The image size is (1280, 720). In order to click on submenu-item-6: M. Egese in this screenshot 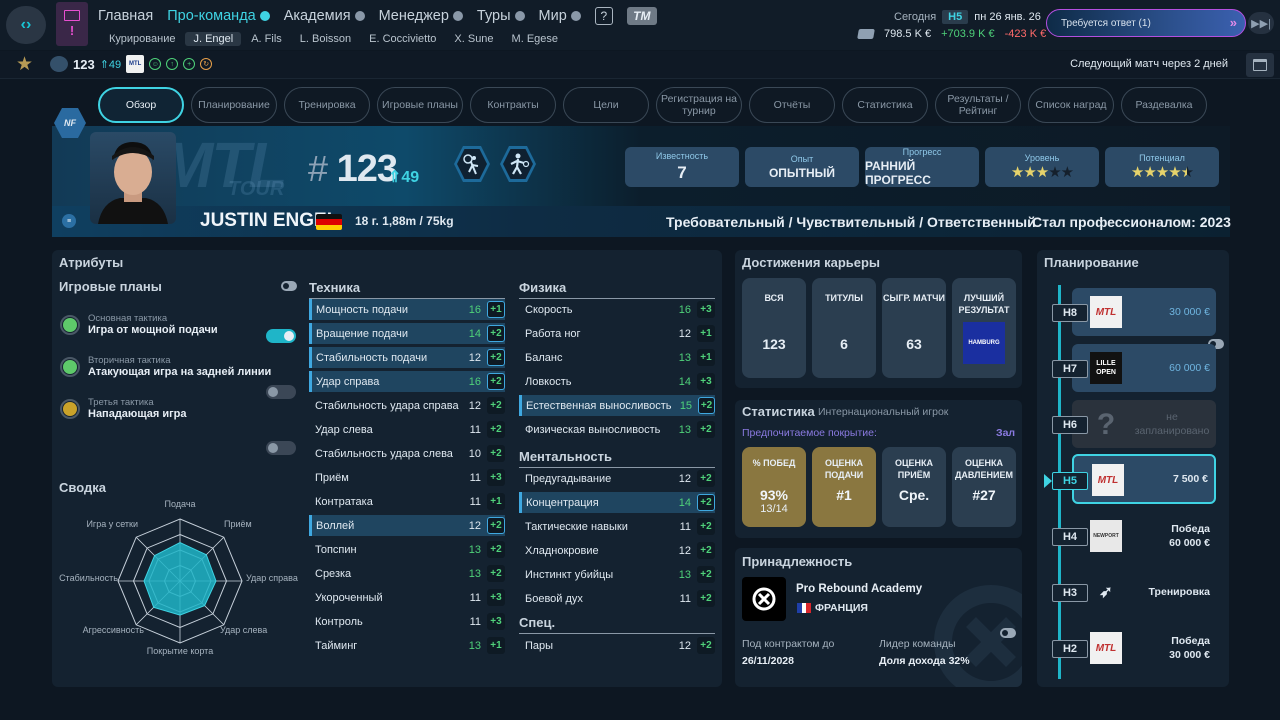, I will do `click(535, 39)`.